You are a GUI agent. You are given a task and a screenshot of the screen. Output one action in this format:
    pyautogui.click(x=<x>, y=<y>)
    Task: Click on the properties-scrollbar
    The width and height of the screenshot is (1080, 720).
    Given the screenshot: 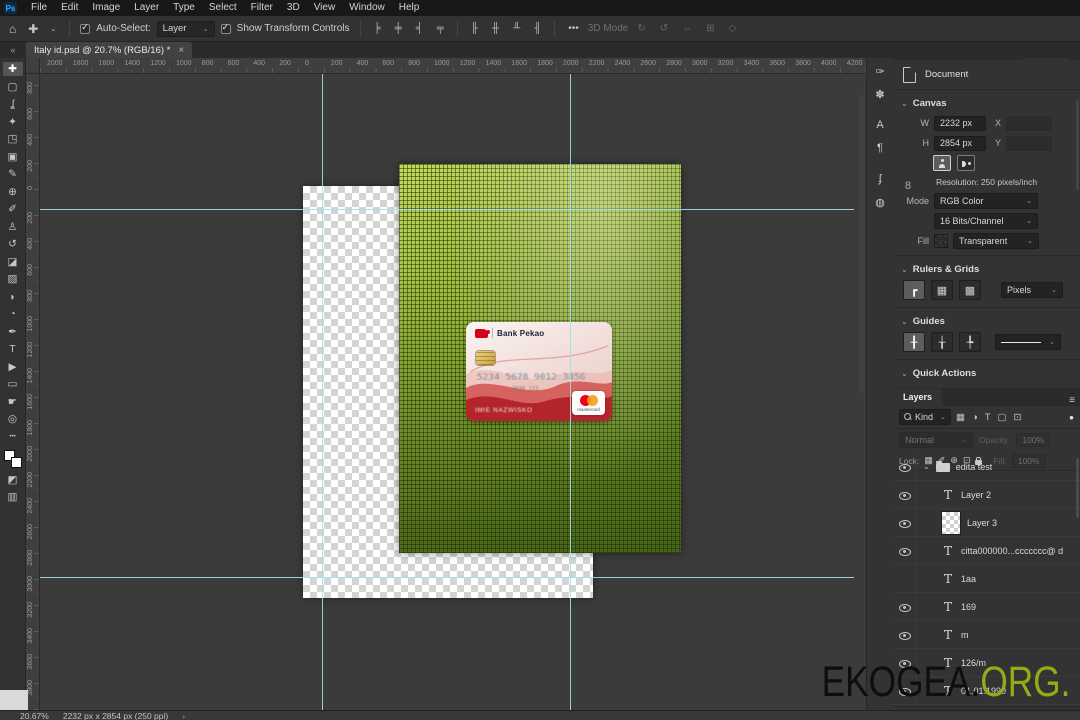 What is the action you would take?
    pyautogui.click(x=1077, y=145)
    